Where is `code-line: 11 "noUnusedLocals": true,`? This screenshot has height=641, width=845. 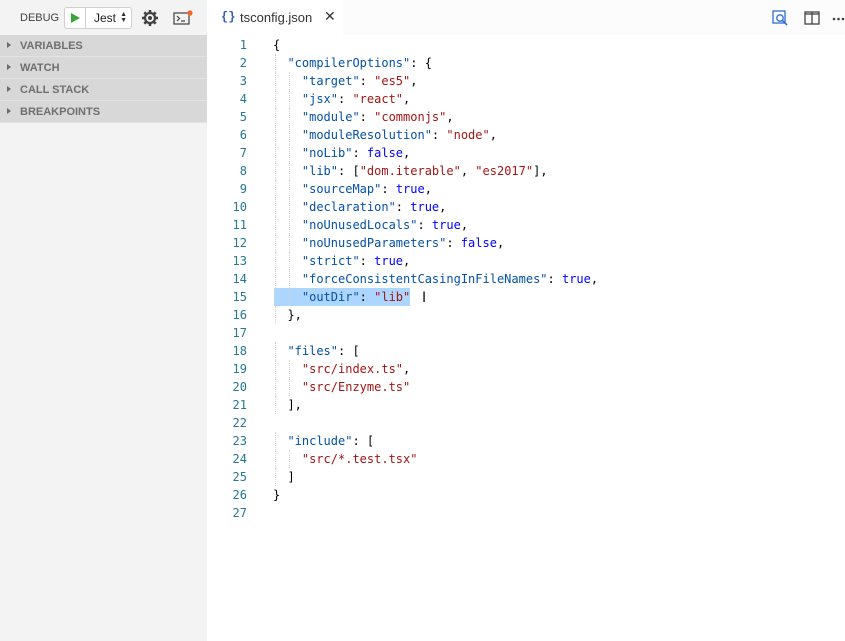 code-line: 11 "noUnusedLocals": true, is located at coordinates (526, 225).